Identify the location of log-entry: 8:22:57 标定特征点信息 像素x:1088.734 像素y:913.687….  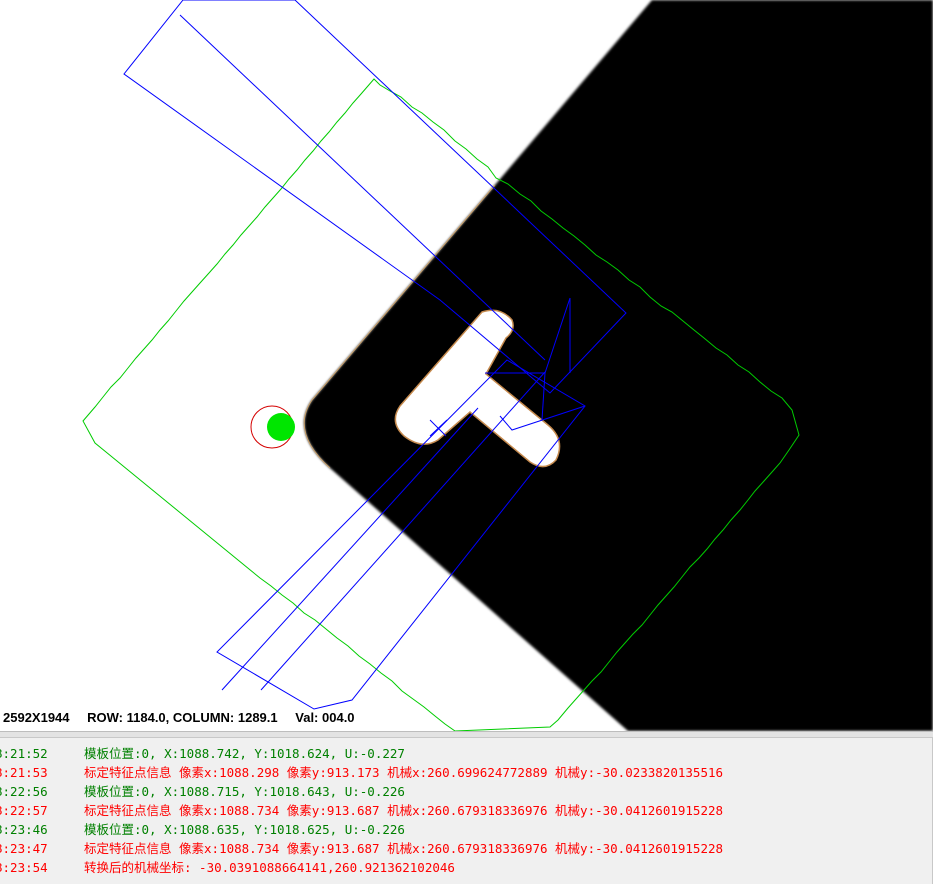
(466, 810).